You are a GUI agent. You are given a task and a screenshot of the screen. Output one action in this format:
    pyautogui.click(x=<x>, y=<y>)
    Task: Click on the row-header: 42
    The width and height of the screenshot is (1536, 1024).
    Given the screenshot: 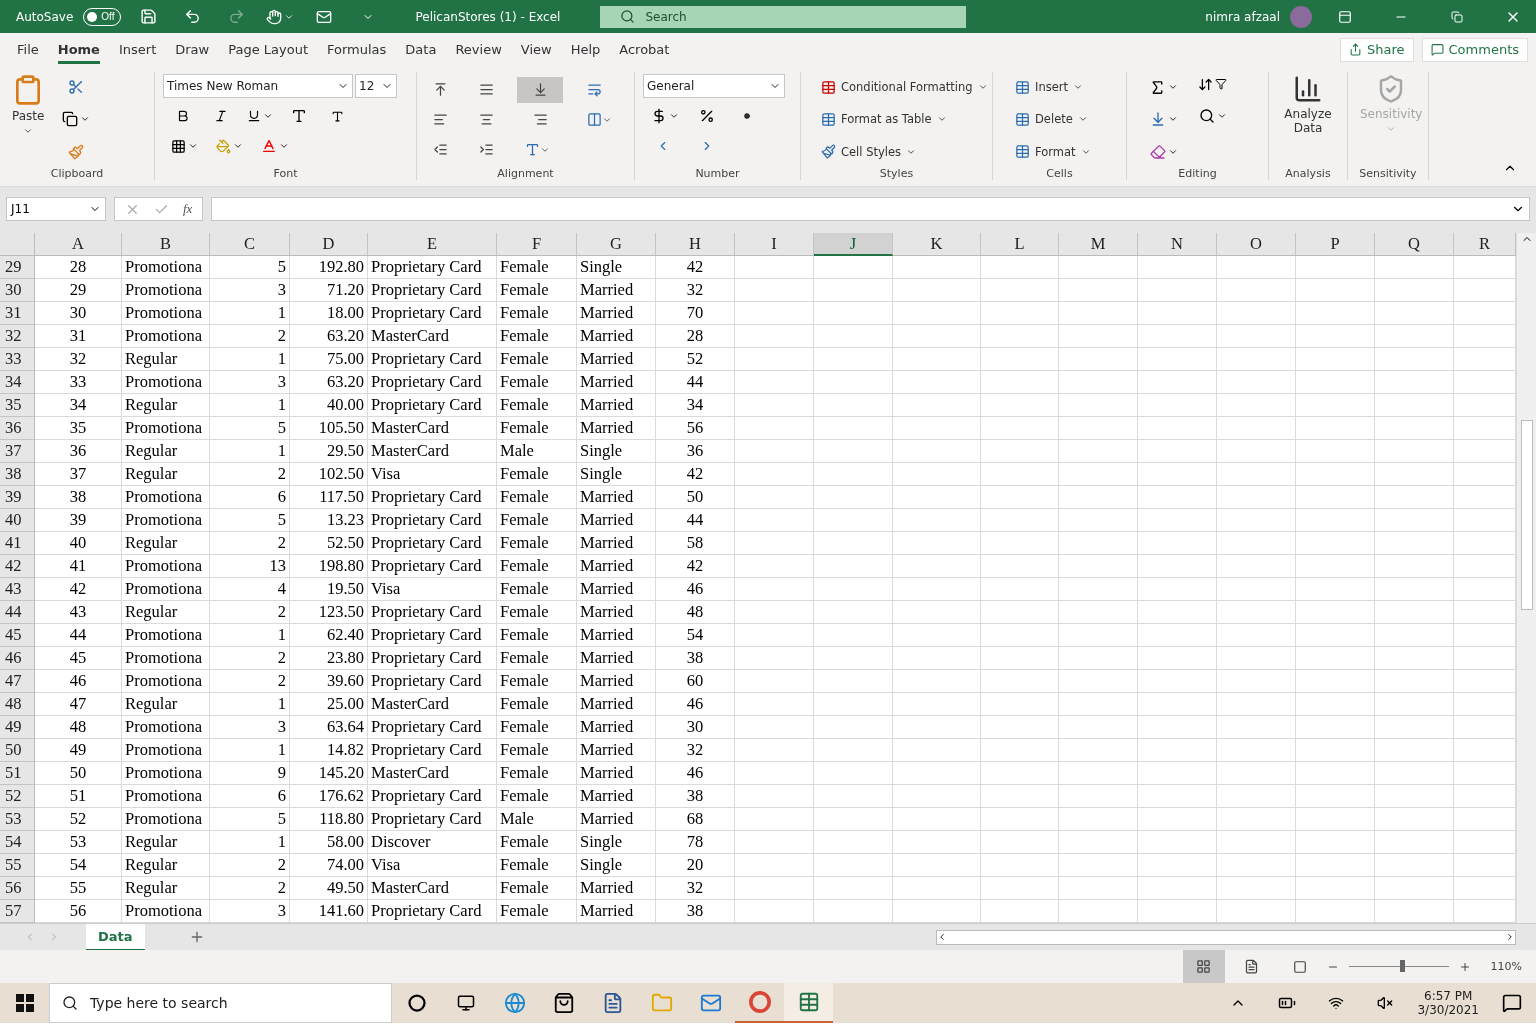 What is the action you would take?
    pyautogui.click(x=17, y=566)
    